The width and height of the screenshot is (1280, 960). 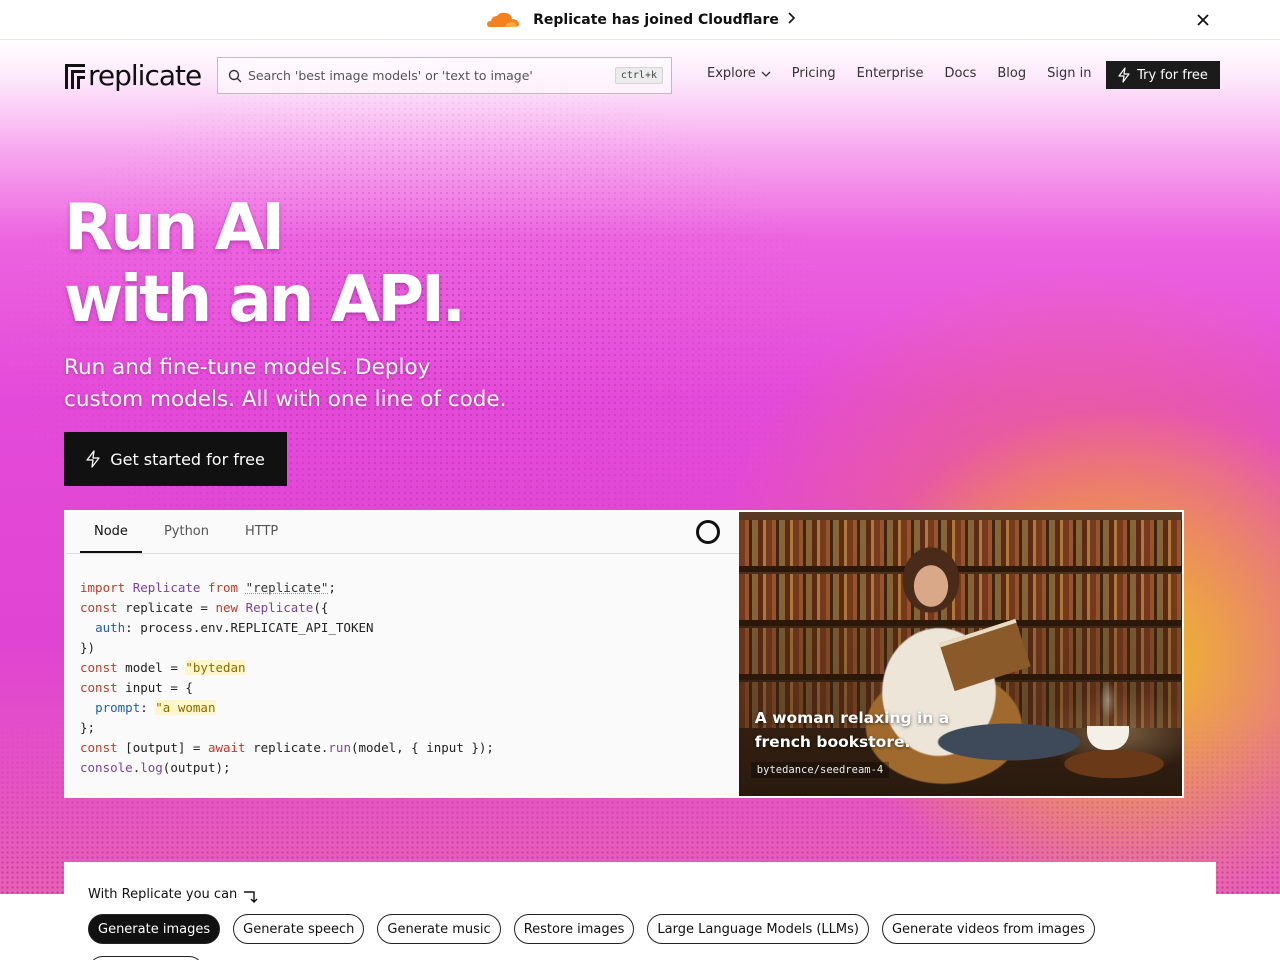 I want to click on search-input, so click(x=431, y=75).